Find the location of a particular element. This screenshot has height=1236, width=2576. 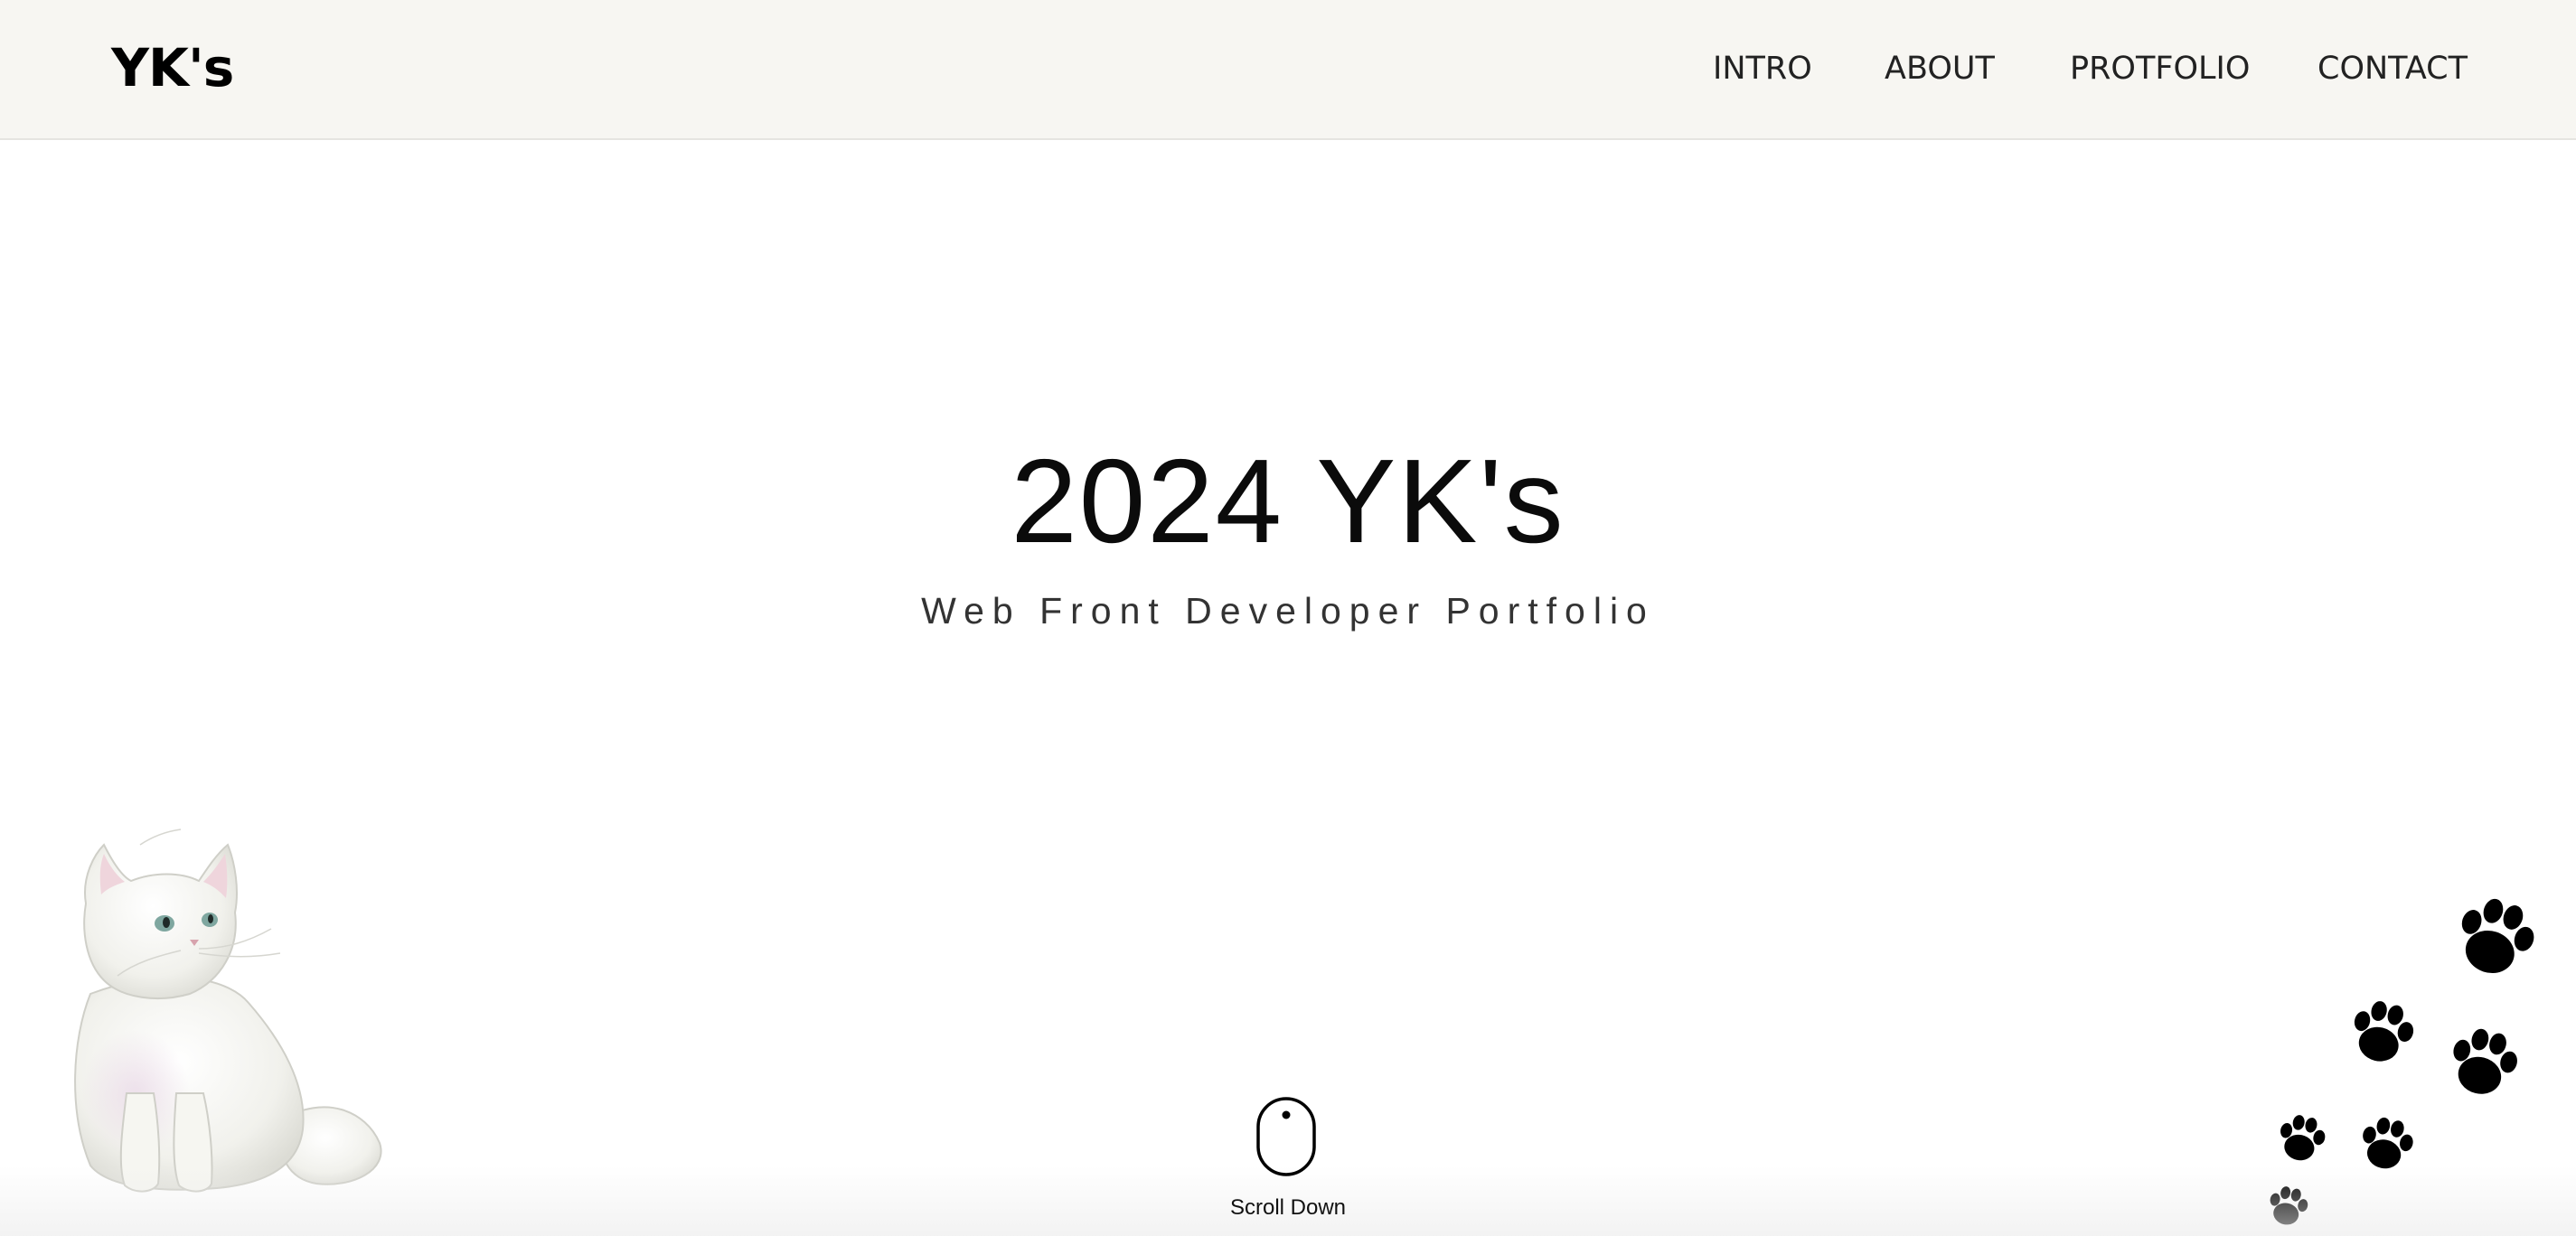

hero-title: 2024 YK's is located at coordinates (1288, 501).